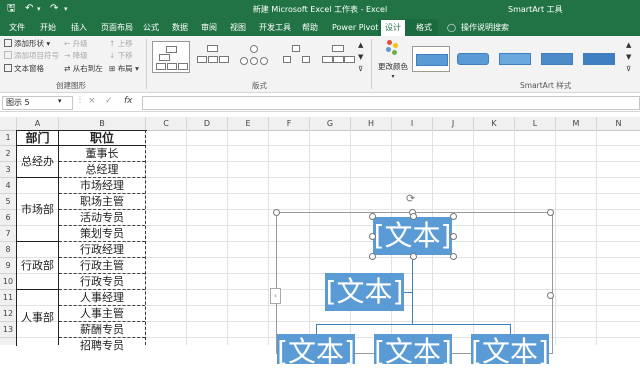  I want to click on insert-function-icon: fx, so click(128, 101).